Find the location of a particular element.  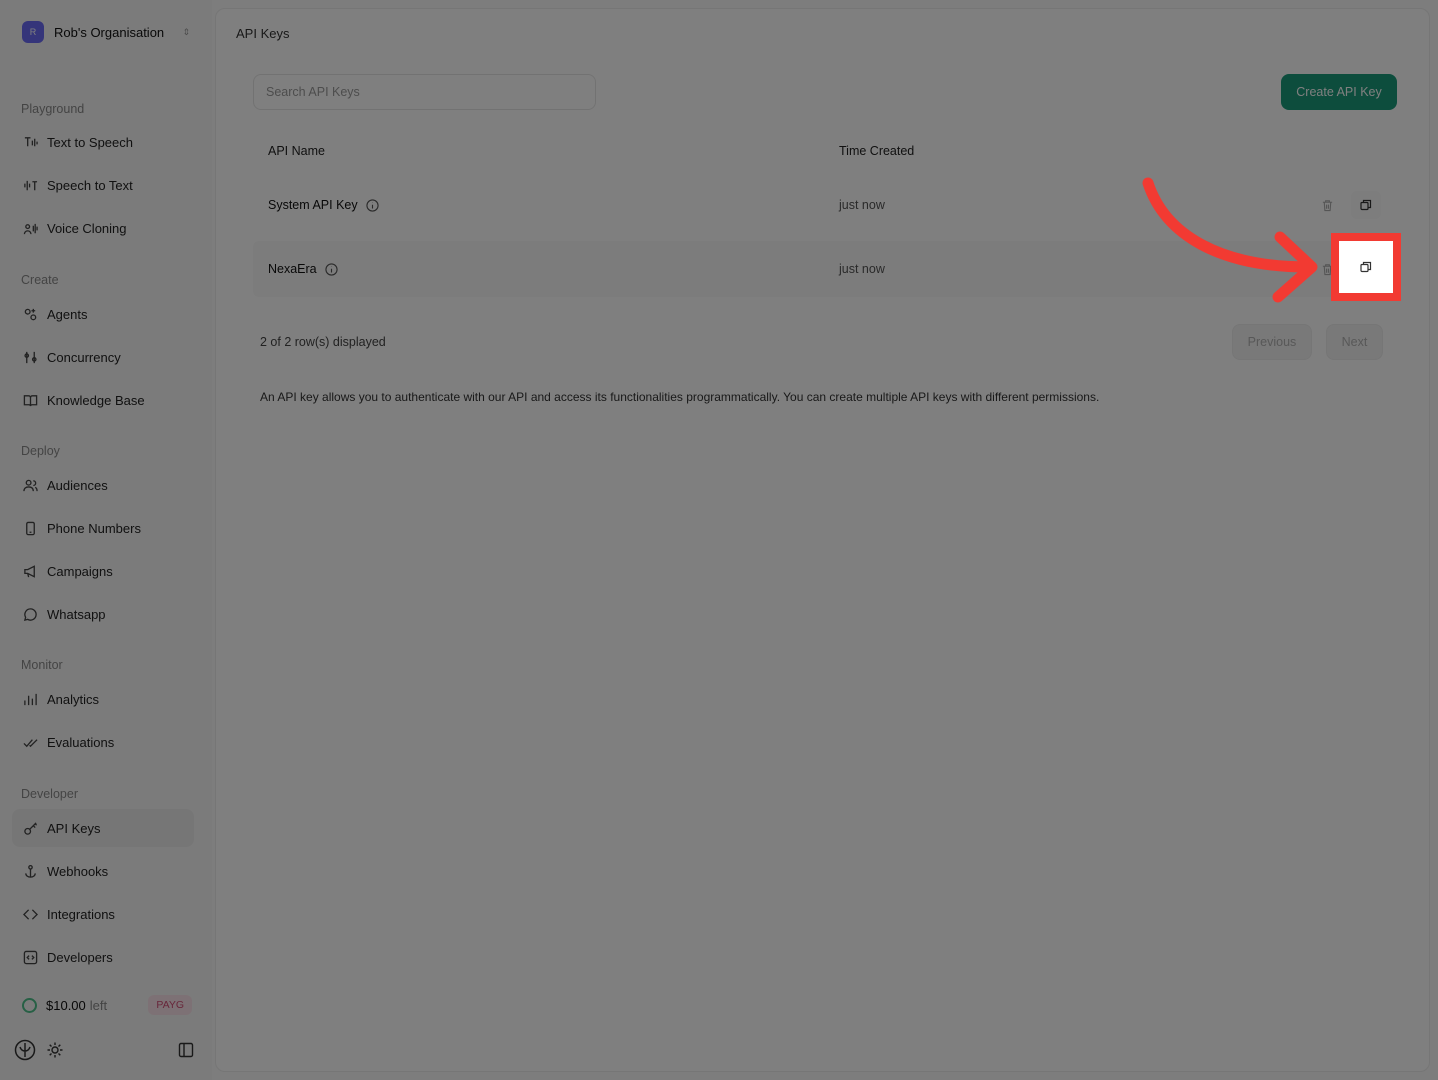

section-title-developer: Developer is located at coordinates (49, 794).